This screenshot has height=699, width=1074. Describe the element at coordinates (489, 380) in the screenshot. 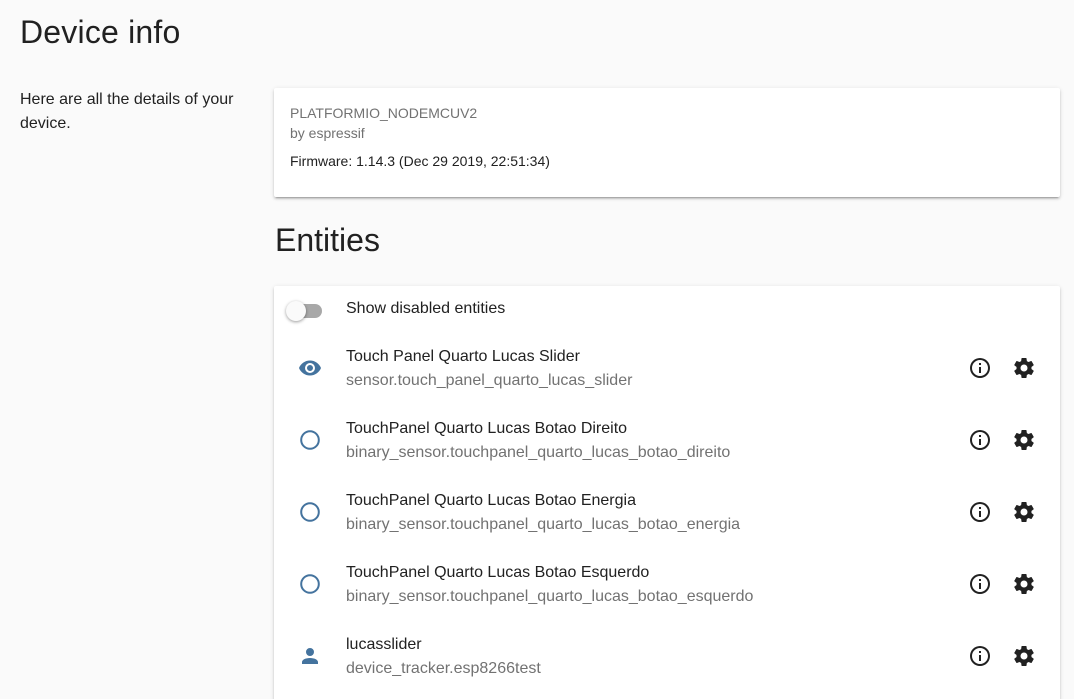

I see `entity-id: sensor.touch_panel_quarto_lucas_slider` at that location.